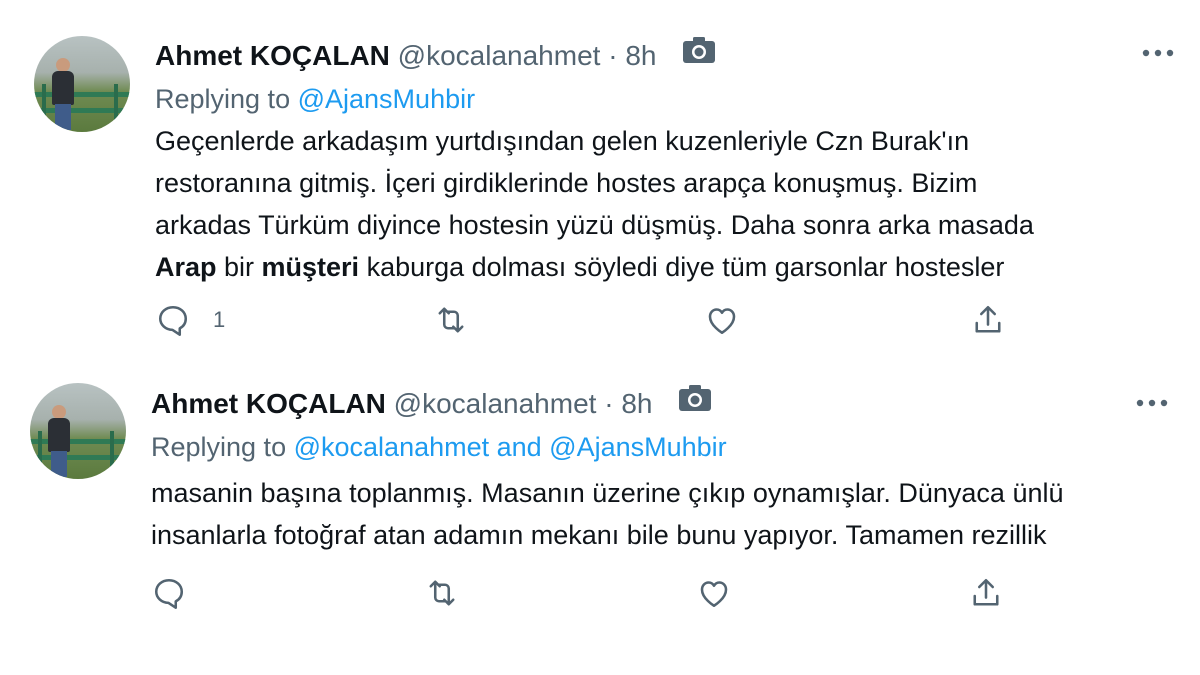 This screenshot has height=675, width=1200. I want to click on reply-button: 1, so click(190, 320).